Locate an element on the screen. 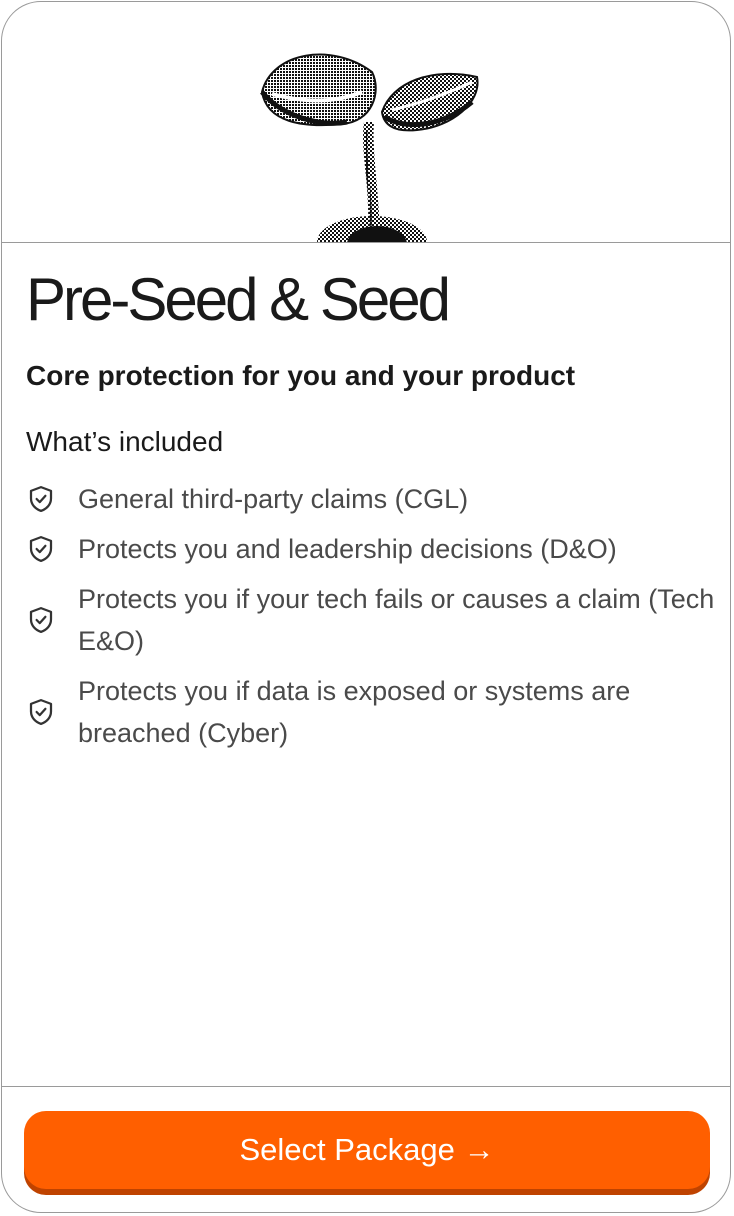 This screenshot has width=734, height=1216. package-title: Pre-Seed & Seed is located at coordinates (238, 299).